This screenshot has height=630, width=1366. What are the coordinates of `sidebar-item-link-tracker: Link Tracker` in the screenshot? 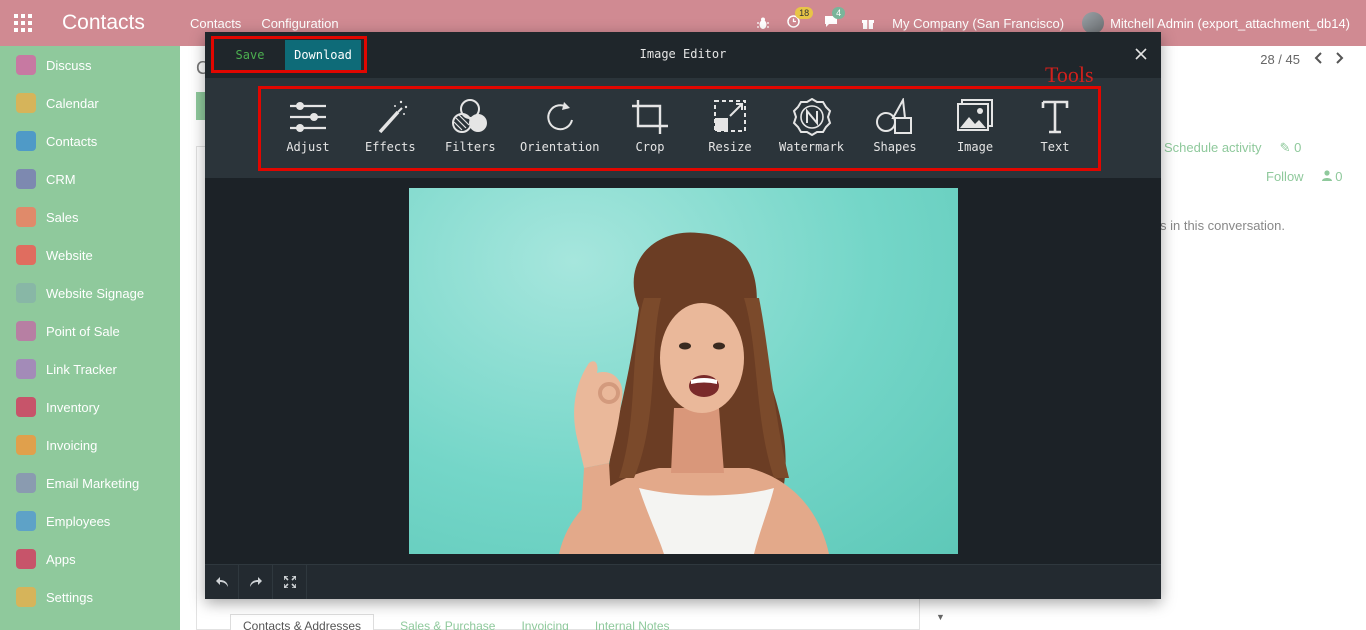 It's located at (90, 369).